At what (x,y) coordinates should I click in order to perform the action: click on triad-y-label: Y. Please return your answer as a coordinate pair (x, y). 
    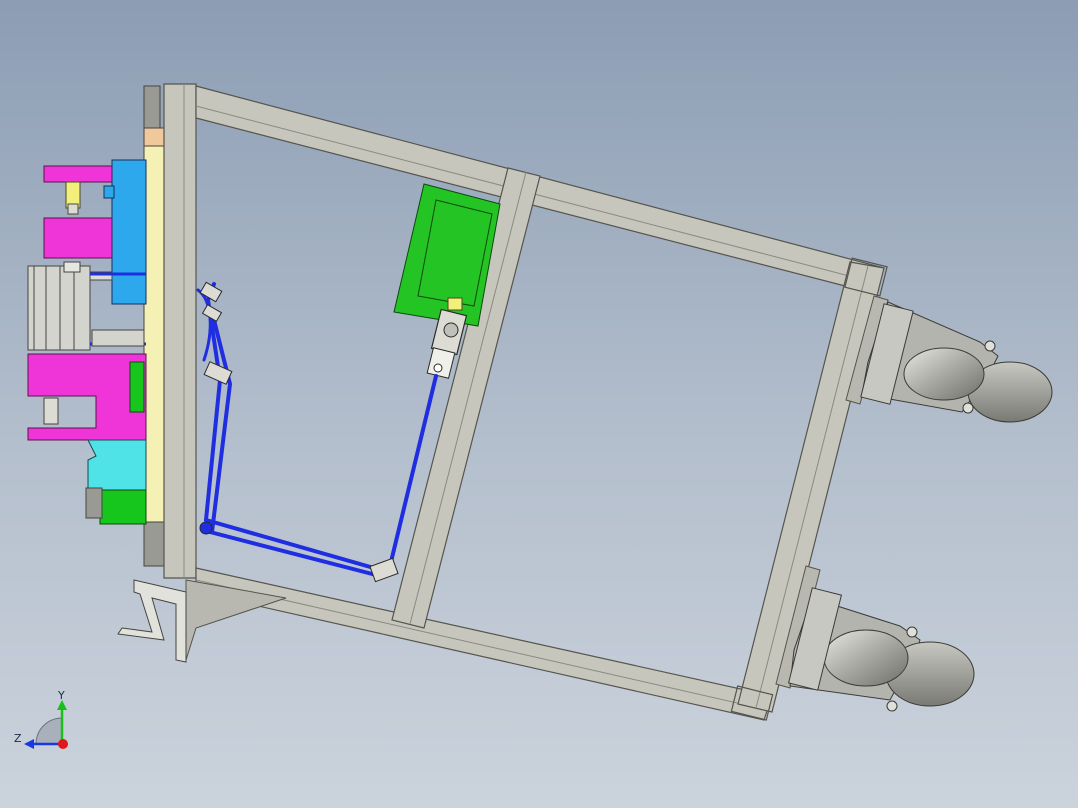
    Looking at the image, I should click on (61, 695).